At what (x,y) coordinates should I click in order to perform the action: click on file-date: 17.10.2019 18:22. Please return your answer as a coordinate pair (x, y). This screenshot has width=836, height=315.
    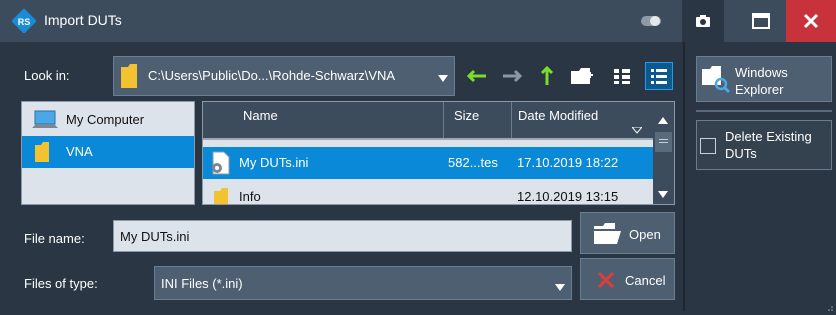
    Looking at the image, I should click on (568, 162).